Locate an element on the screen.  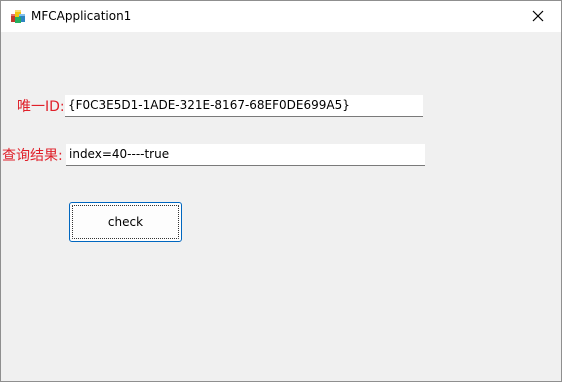
id-label: 唯一ID: is located at coordinates (41, 107).